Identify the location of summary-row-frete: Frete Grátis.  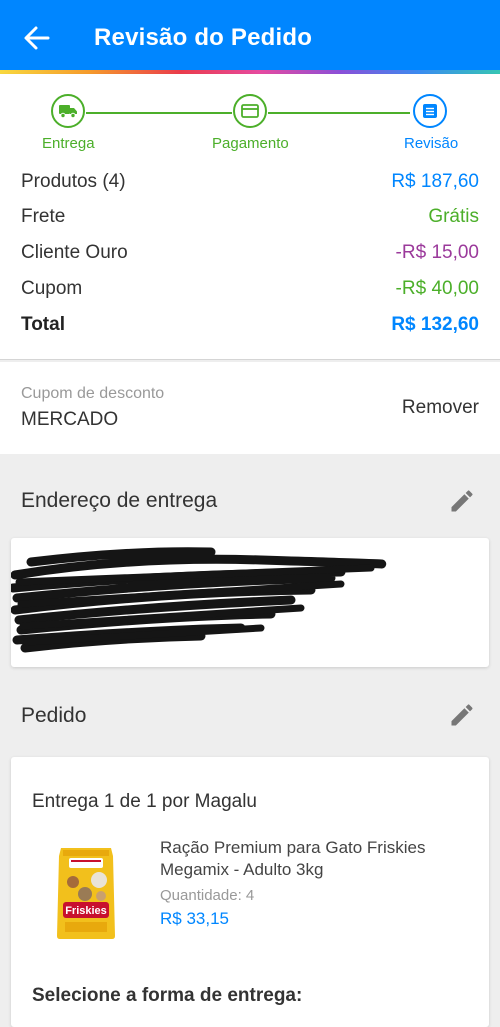
(250, 217).